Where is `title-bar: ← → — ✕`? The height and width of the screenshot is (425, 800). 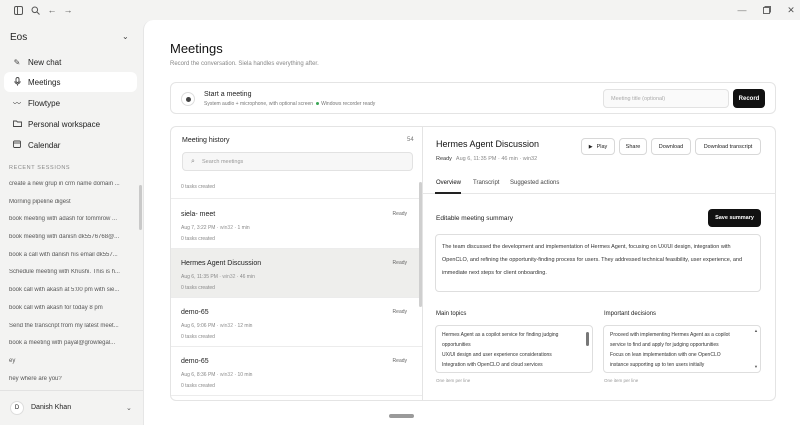 title-bar: ← → — ✕ is located at coordinates (400, 10).